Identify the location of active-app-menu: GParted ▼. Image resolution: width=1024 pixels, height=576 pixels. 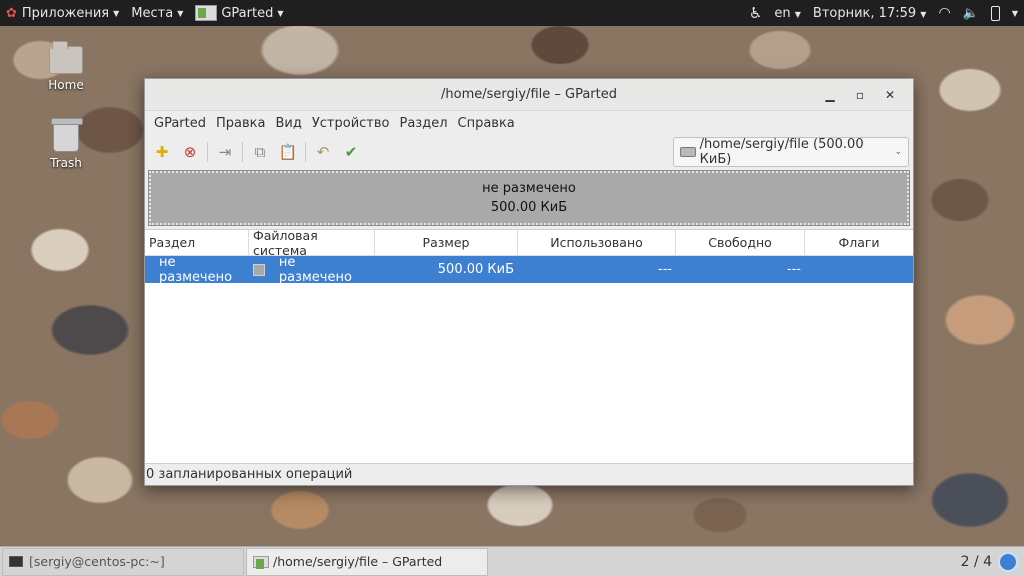
(239, 13).